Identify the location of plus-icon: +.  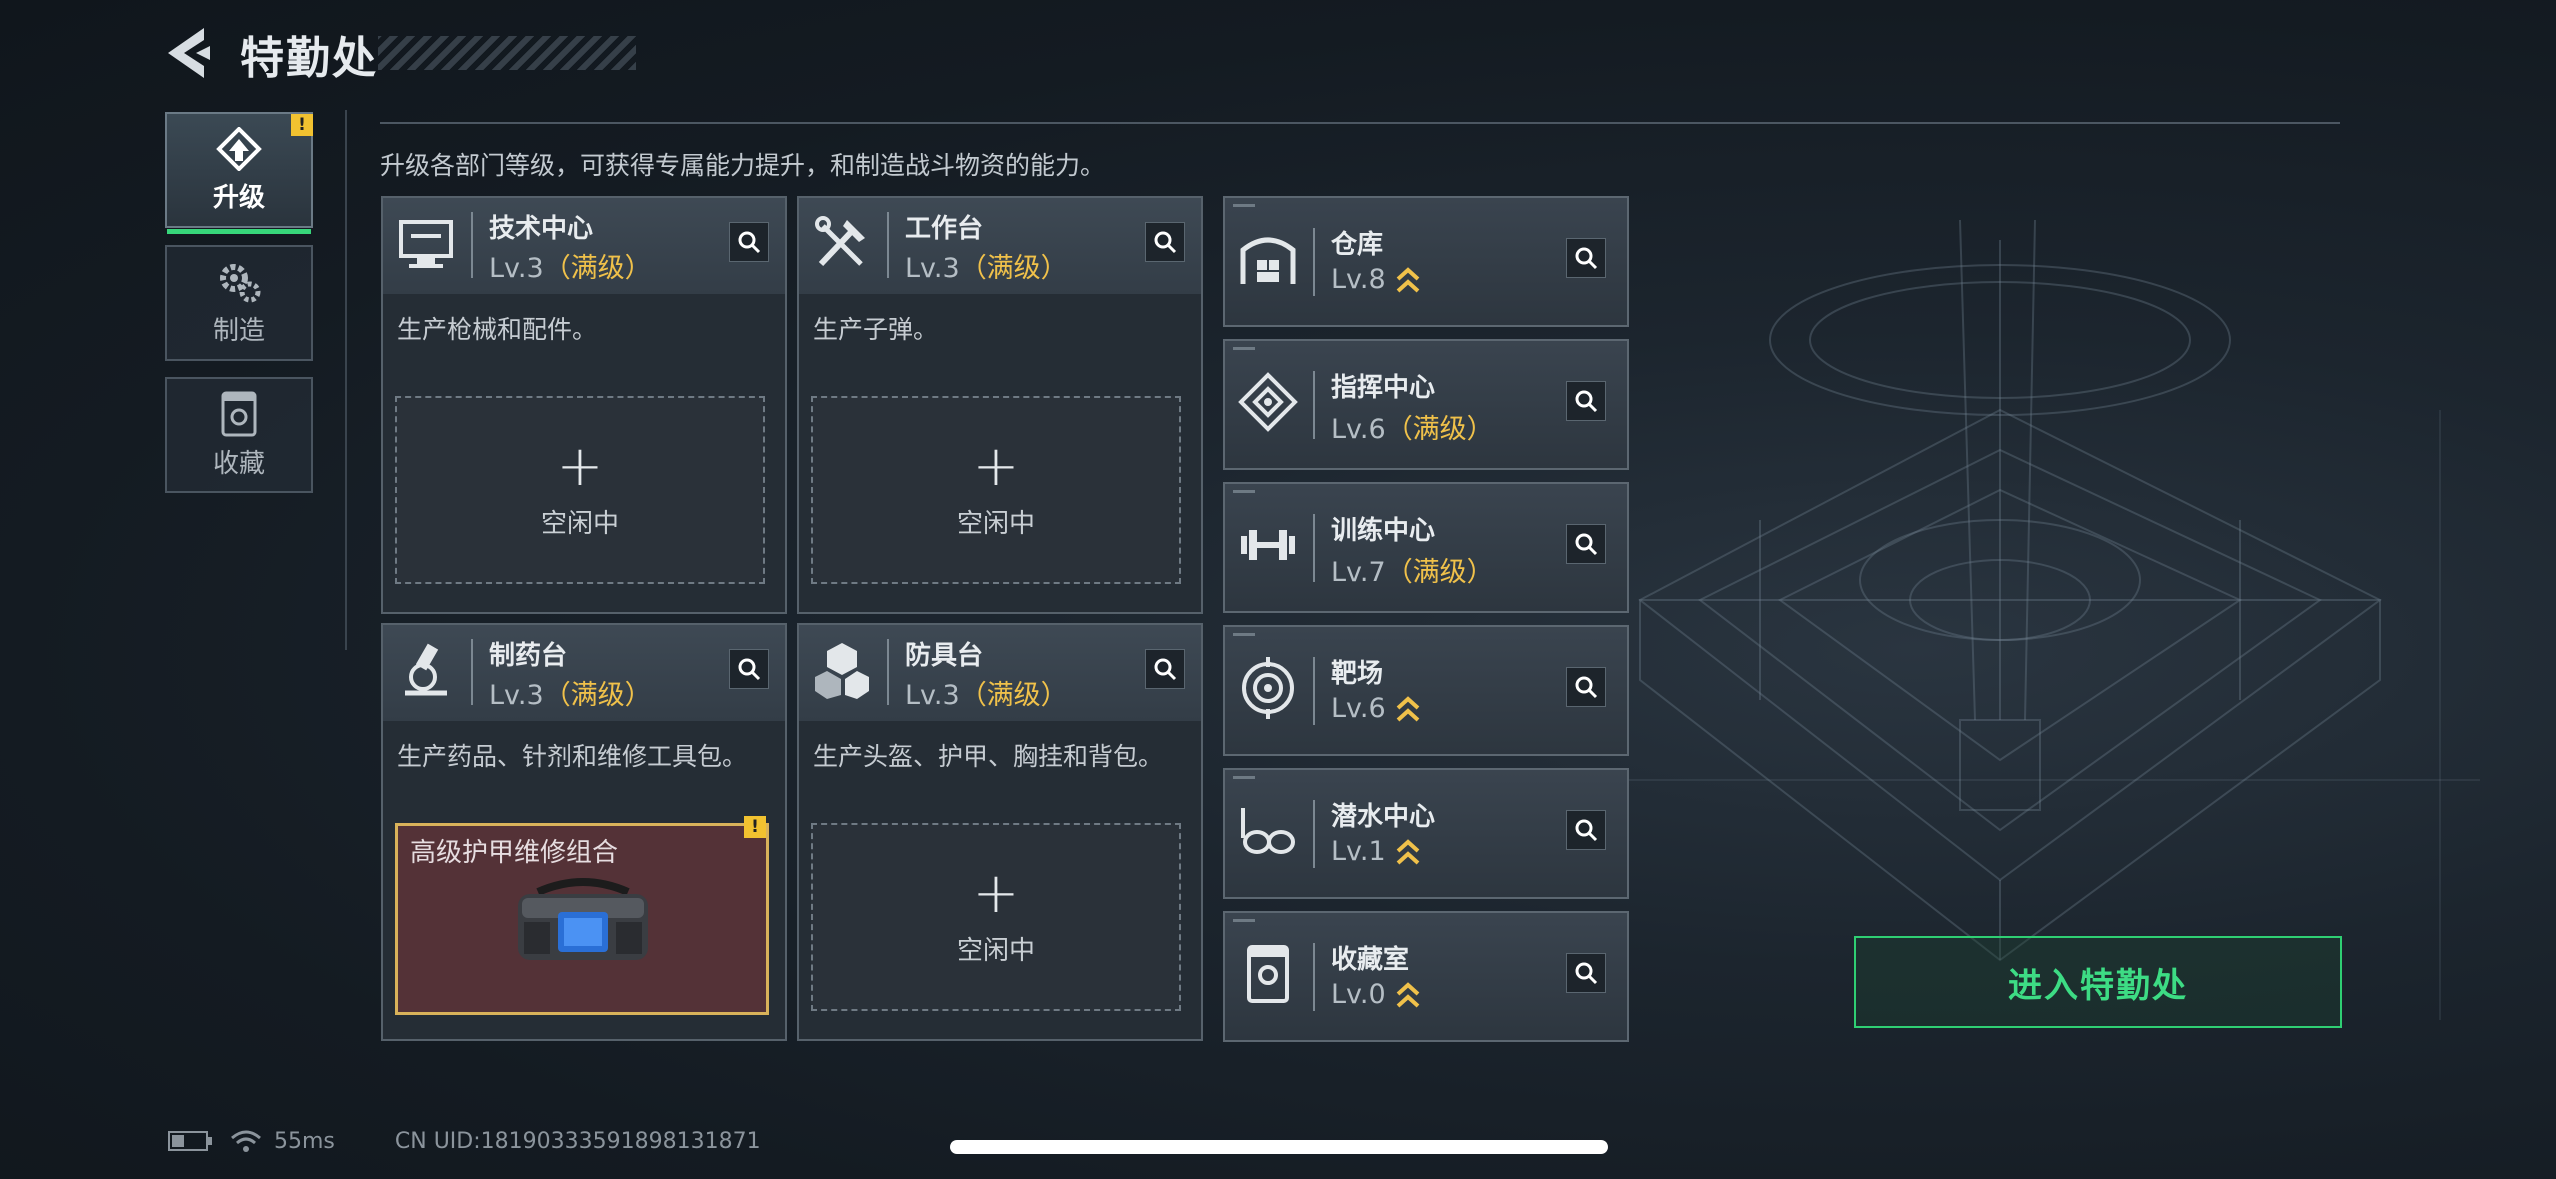
(996, 466).